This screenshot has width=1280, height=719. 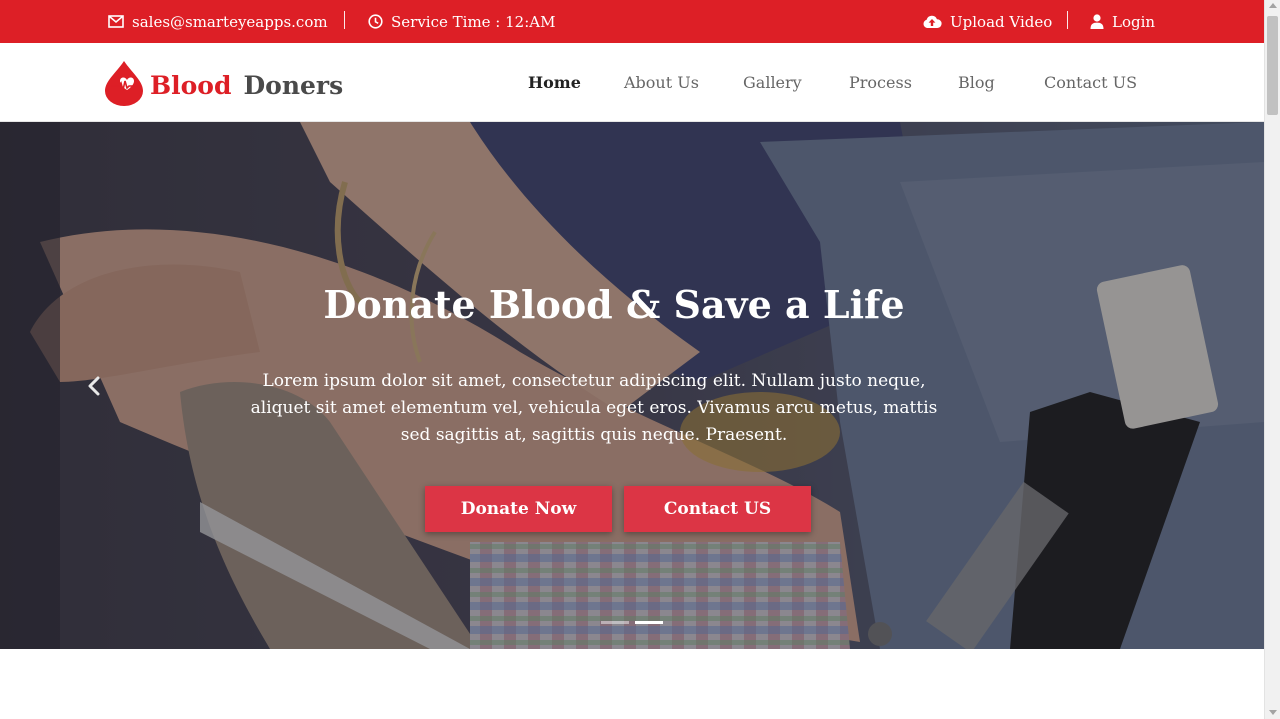 What do you see at coordinates (230, 21) in the screenshot?
I see `email-text: sales@smarteyeapps.com` at bounding box center [230, 21].